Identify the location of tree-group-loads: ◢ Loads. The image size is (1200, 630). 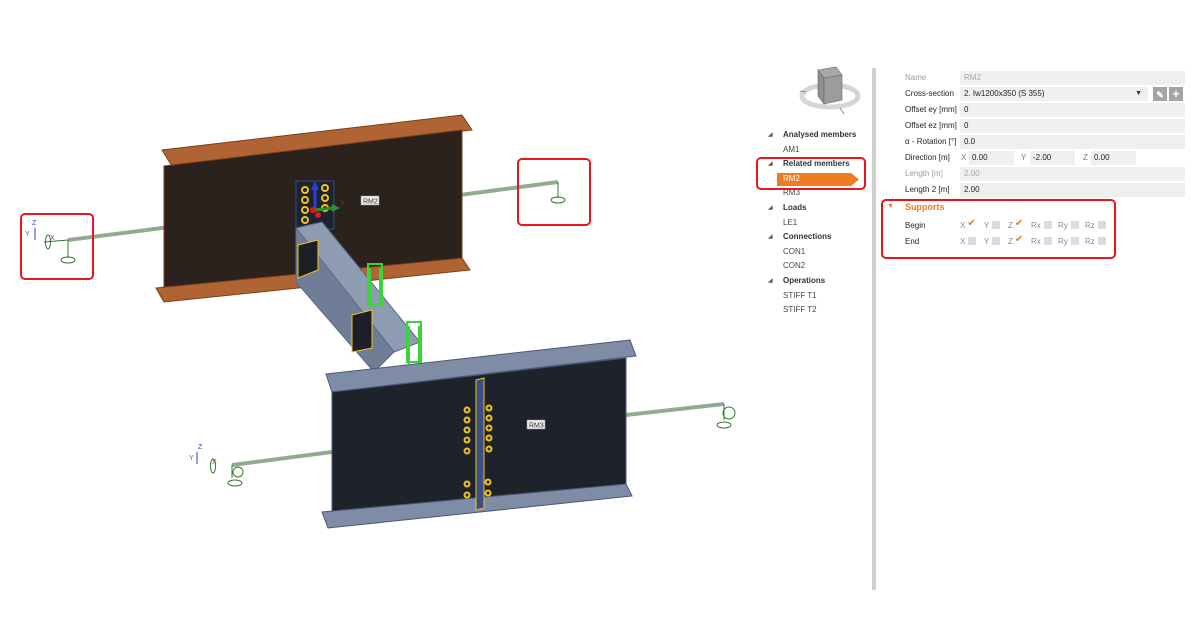
(816, 208).